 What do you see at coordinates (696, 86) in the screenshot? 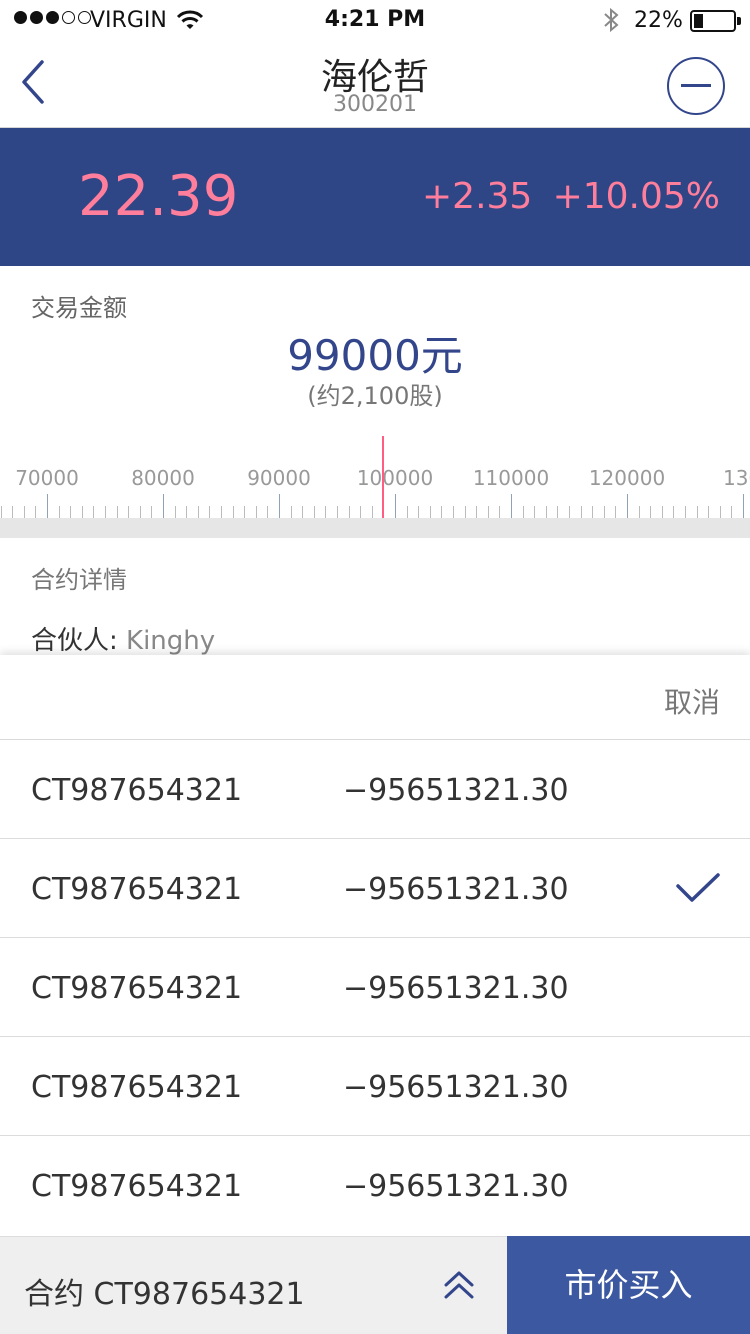
I see `minus-circle-icon` at bounding box center [696, 86].